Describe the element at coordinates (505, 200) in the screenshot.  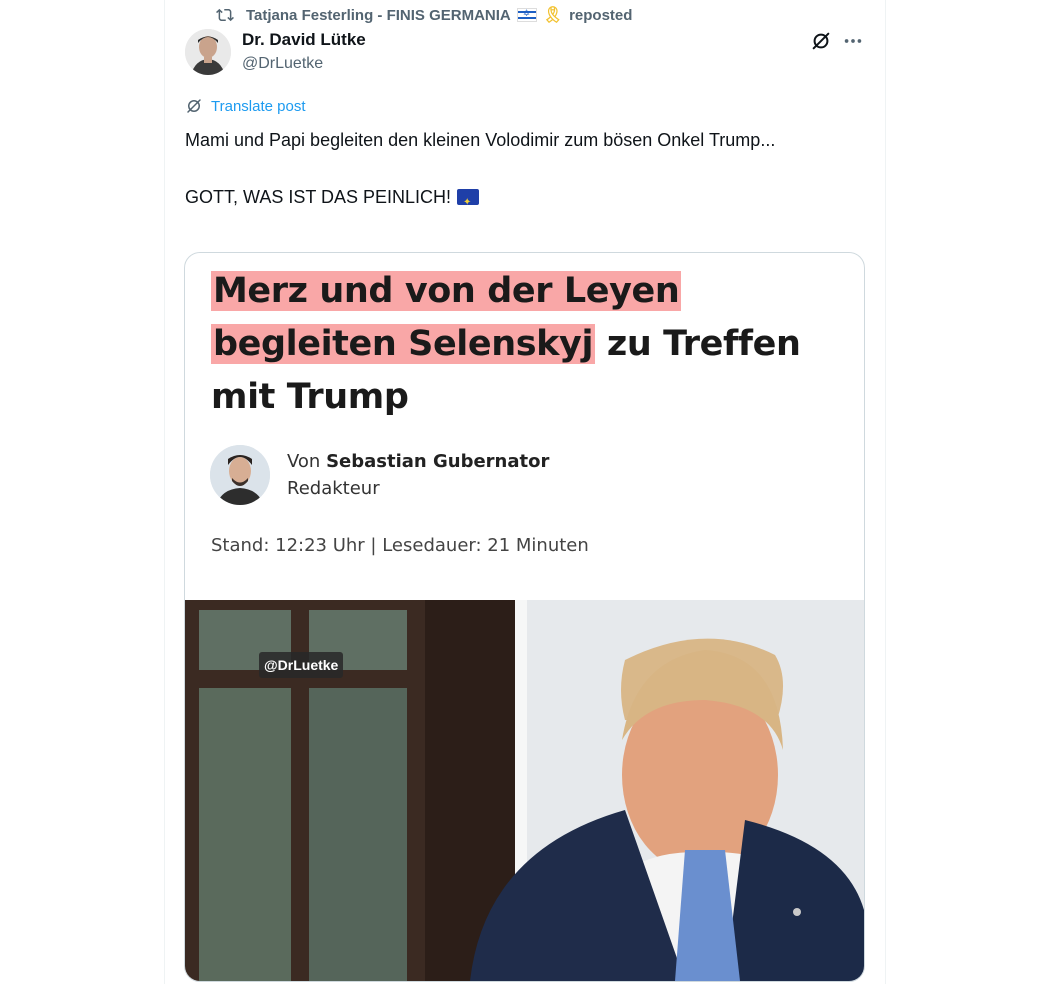
I see `post-text-line2-wrap: GOTT, WAS IST DAS PEINLICH!` at that location.